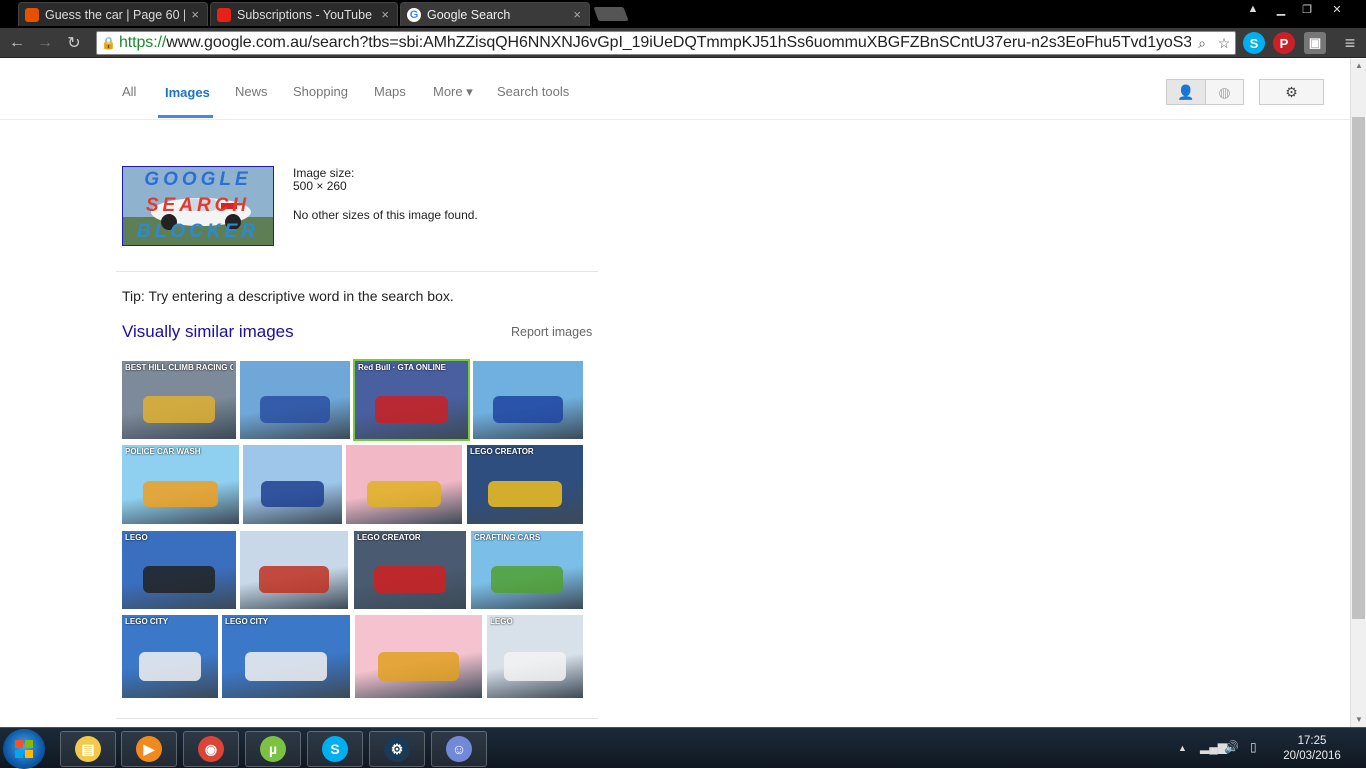 The width and height of the screenshot is (1366, 769). I want to click on windows-taskbar: ▤ ▶ ◉ µ S ⚙ ☺ ▲ ▂▄▆ 🔊 ▯ 17:25 20/03/2016, so click(683, 748).